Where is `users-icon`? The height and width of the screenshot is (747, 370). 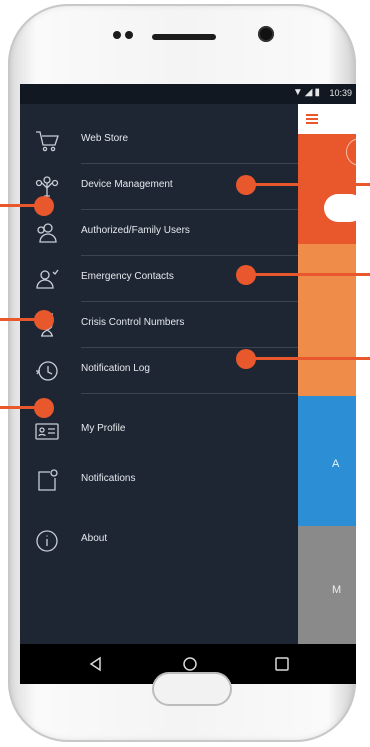
users-icon is located at coordinates (47, 233).